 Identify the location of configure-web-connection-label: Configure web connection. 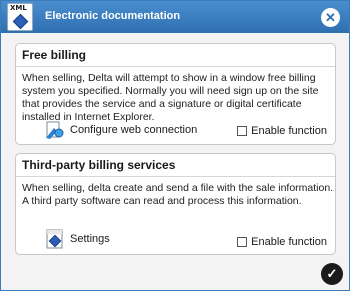
(134, 130).